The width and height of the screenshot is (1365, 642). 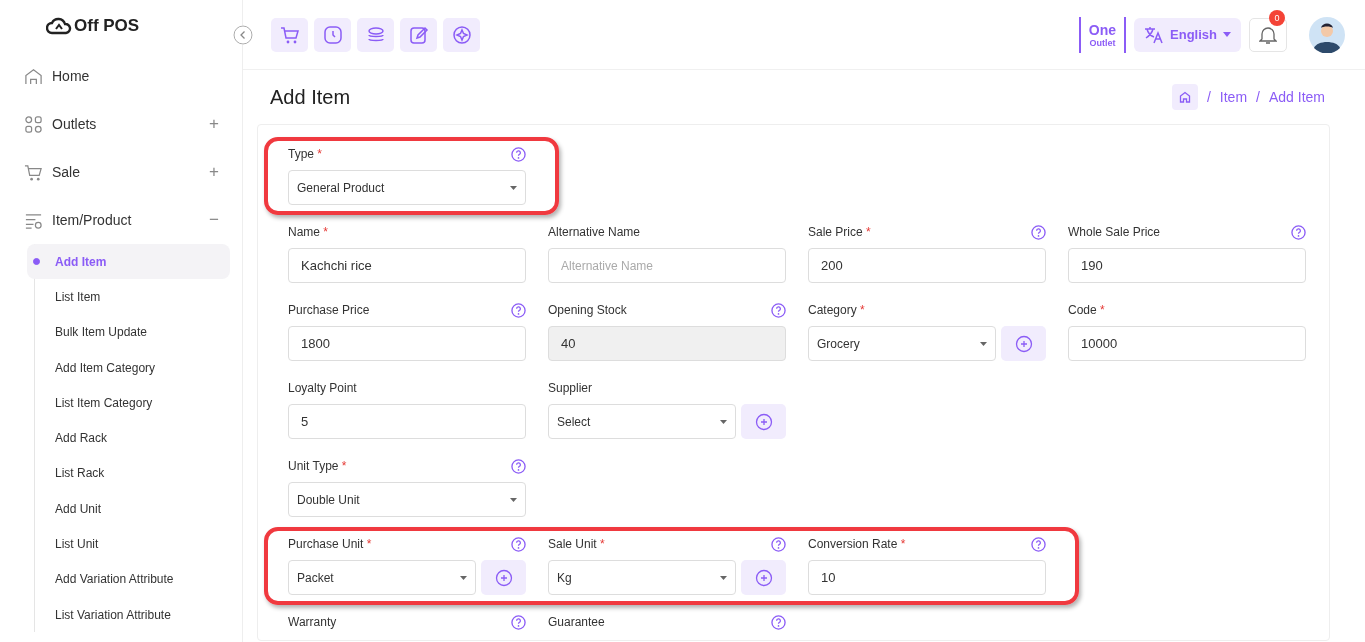 I want to click on bell-icon, so click(x=1268, y=34).